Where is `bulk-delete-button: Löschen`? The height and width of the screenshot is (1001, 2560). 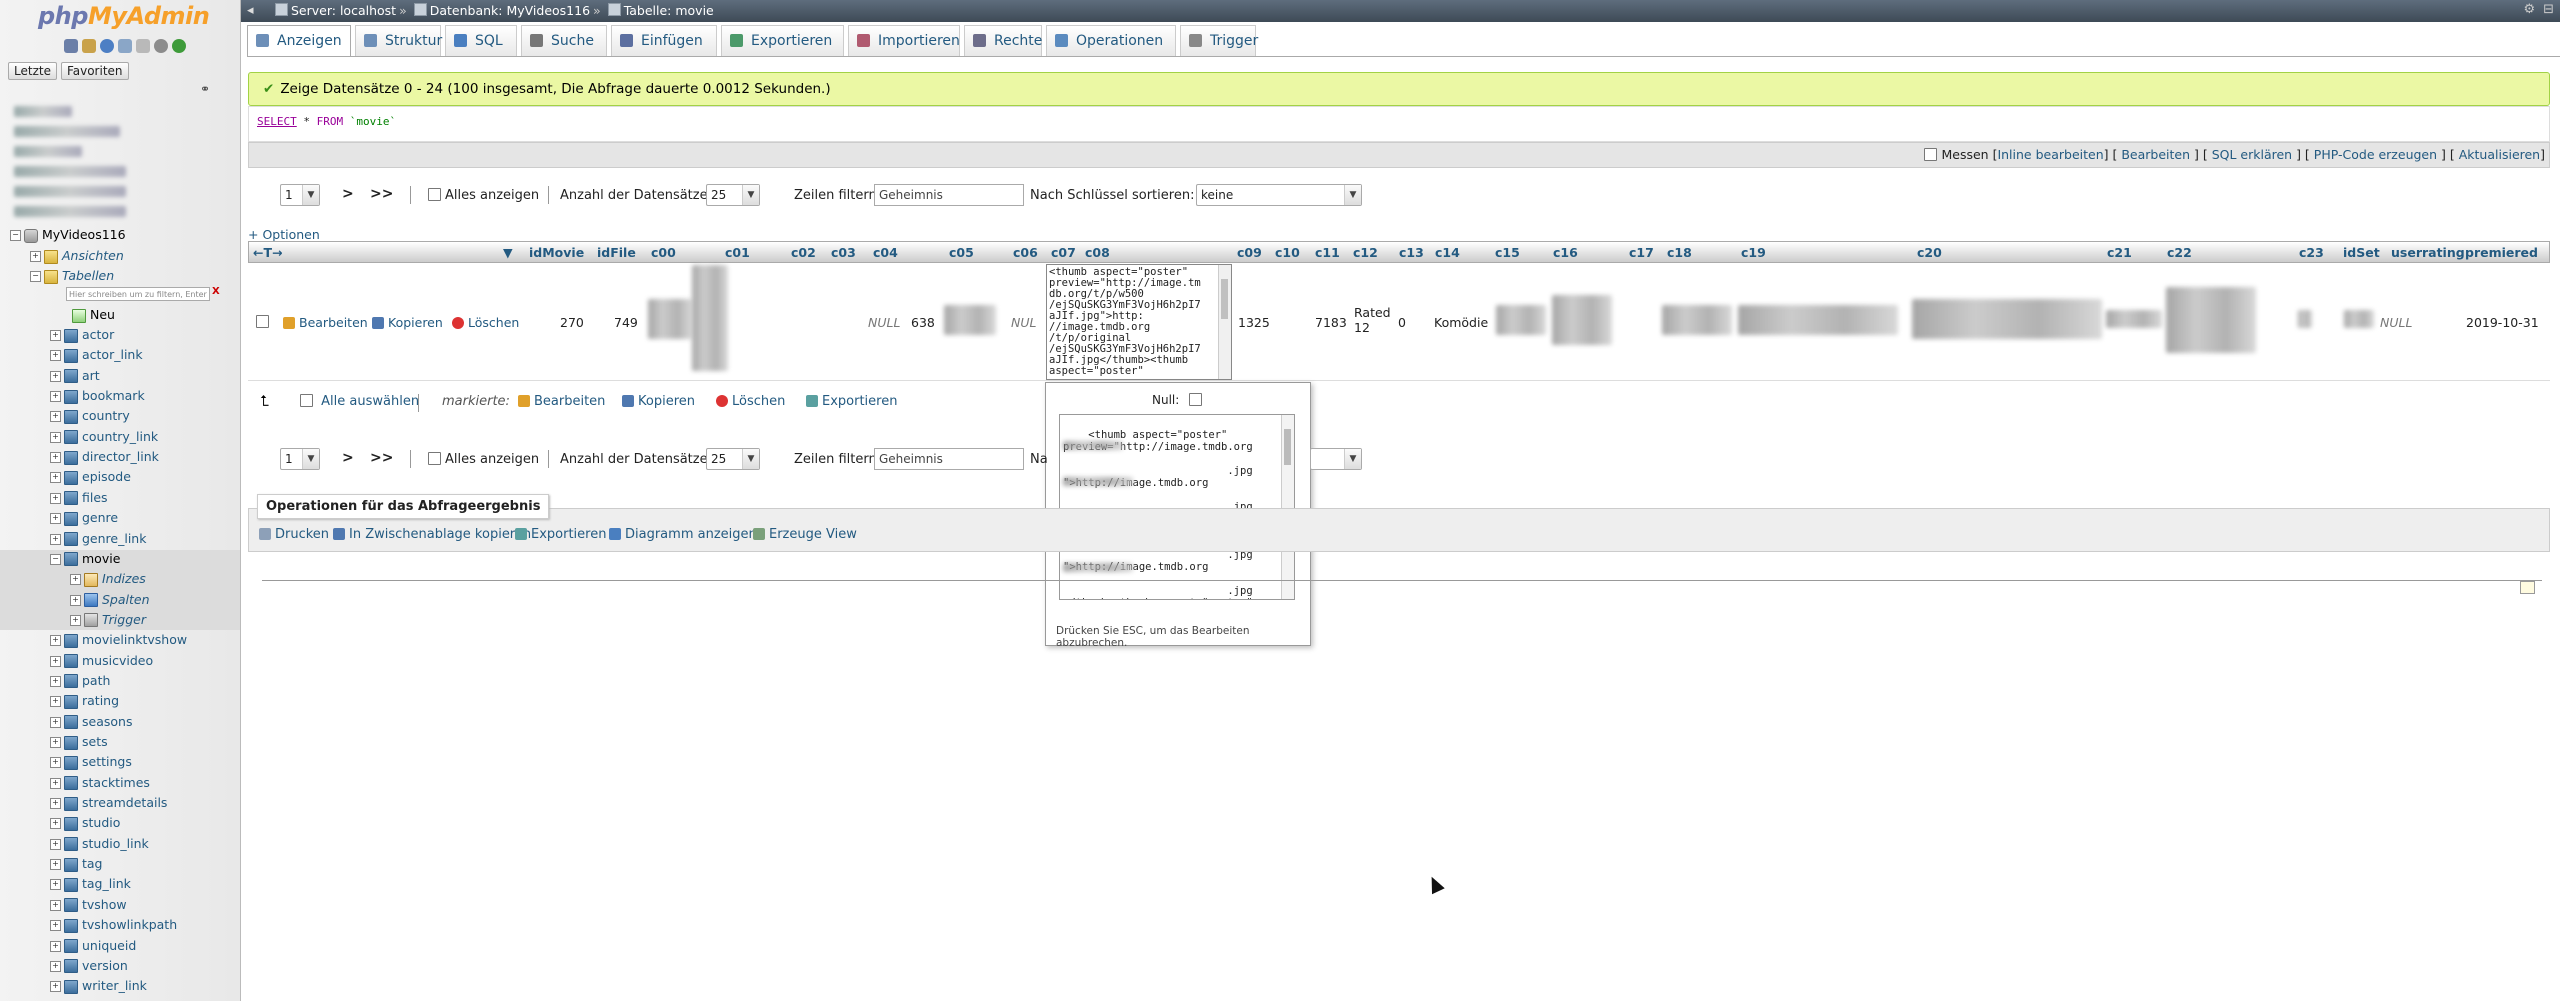 bulk-delete-button: Löschen is located at coordinates (750, 401).